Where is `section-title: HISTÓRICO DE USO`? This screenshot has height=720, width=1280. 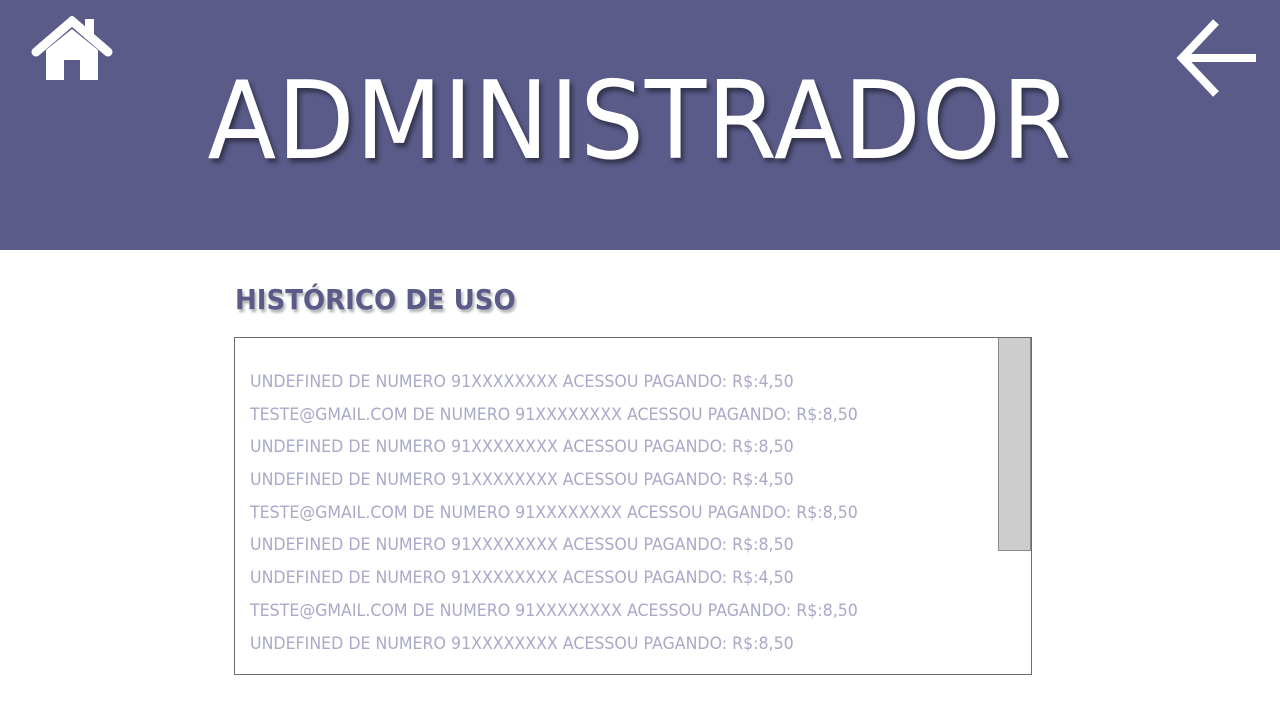
section-title: HISTÓRICO DE USO is located at coordinates (375, 299).